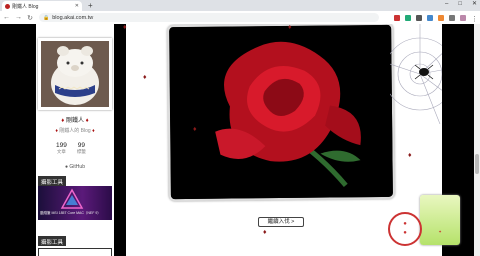 This screenshot has width=480, height=256. I want to click on forward-icon: →, so click(18, 17).